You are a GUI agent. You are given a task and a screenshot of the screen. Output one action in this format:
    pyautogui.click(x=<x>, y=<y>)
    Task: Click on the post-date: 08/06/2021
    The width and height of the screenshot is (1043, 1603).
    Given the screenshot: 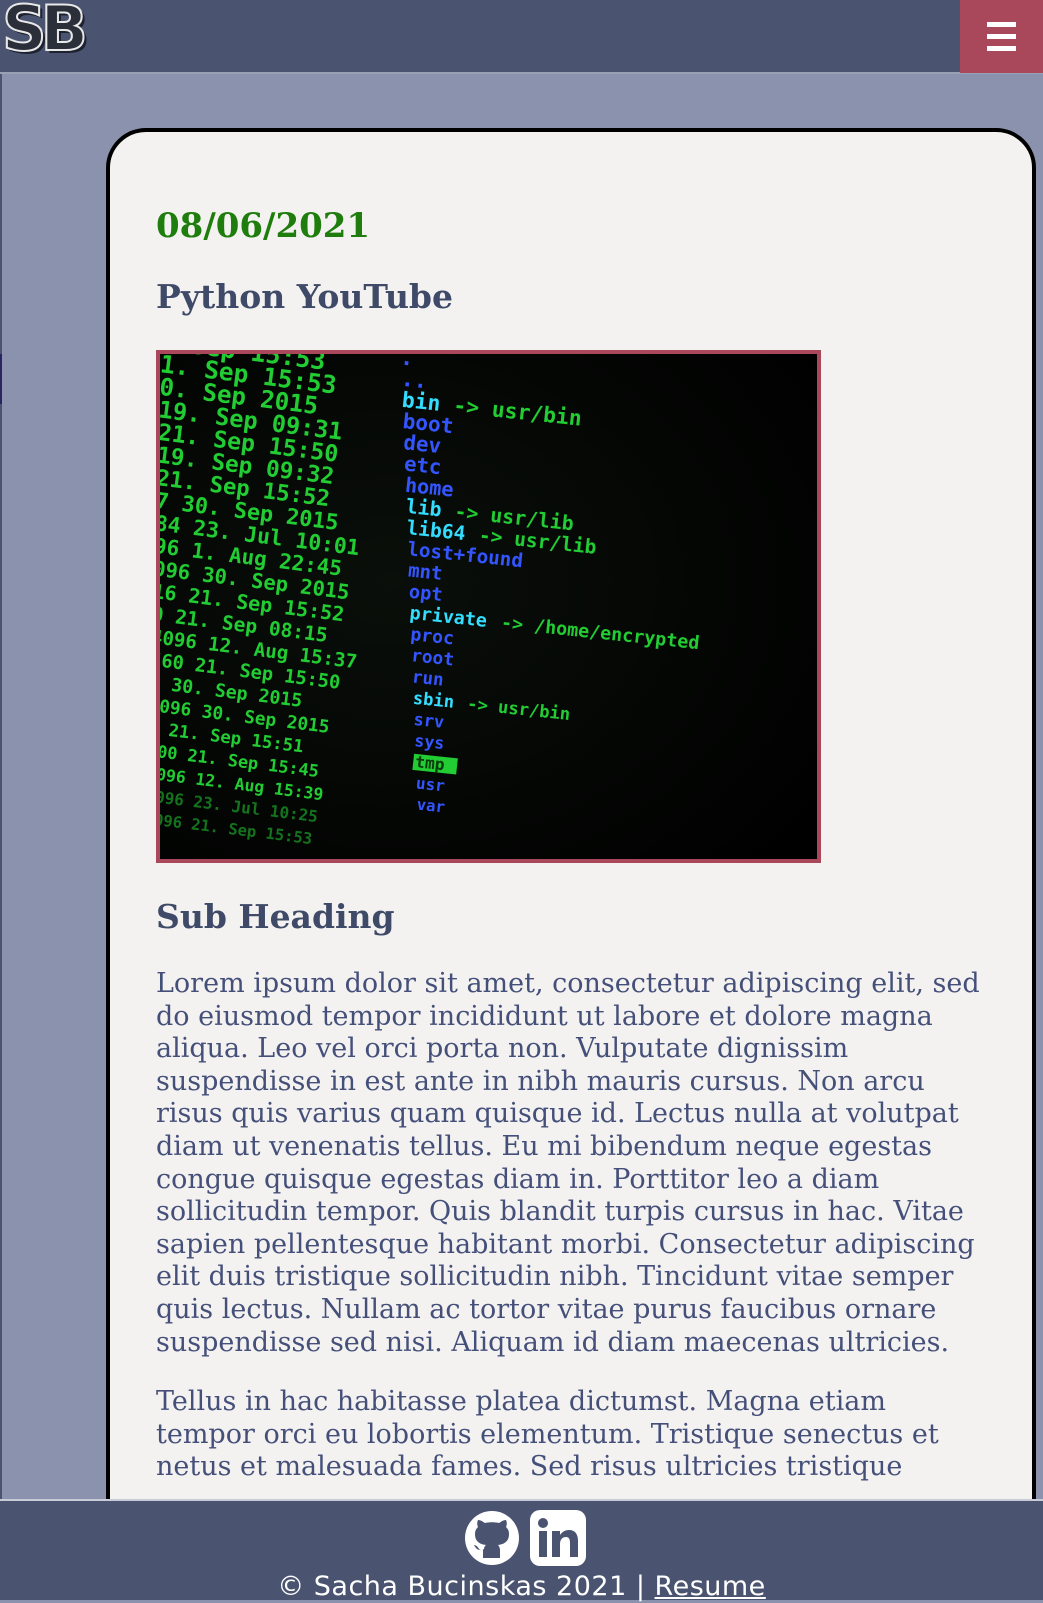 What is the action you would take?
    pyautogui.click(x=263, y=226)
    